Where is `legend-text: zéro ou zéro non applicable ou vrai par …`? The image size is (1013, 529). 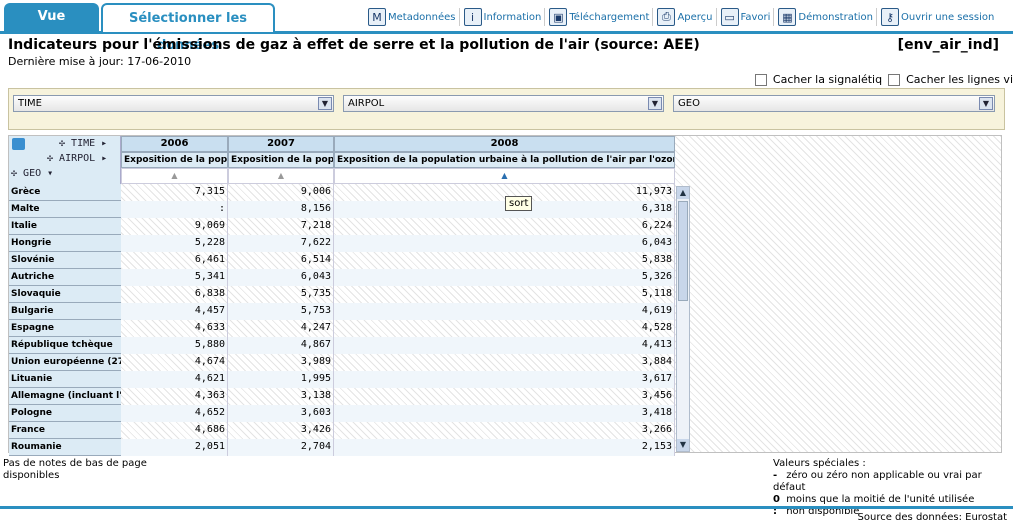
legend-text: zéro ou zéro non applicable ou vrai par … is located at coordinates (877, 481).